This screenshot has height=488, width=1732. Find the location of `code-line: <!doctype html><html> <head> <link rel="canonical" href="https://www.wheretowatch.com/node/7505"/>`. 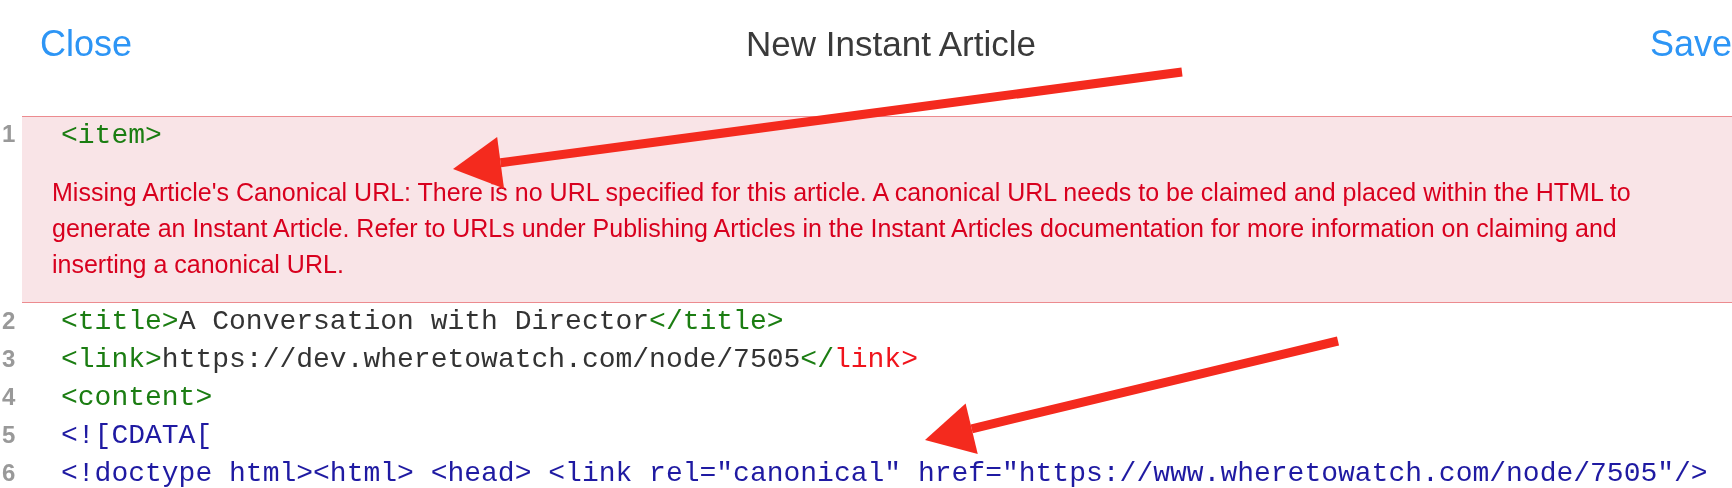

code-line: <!doctype html><html> <head> <link rel="canonical" href="https://www.wheretowatch.com/node/7505"/> is located at coordinates (884, 472).